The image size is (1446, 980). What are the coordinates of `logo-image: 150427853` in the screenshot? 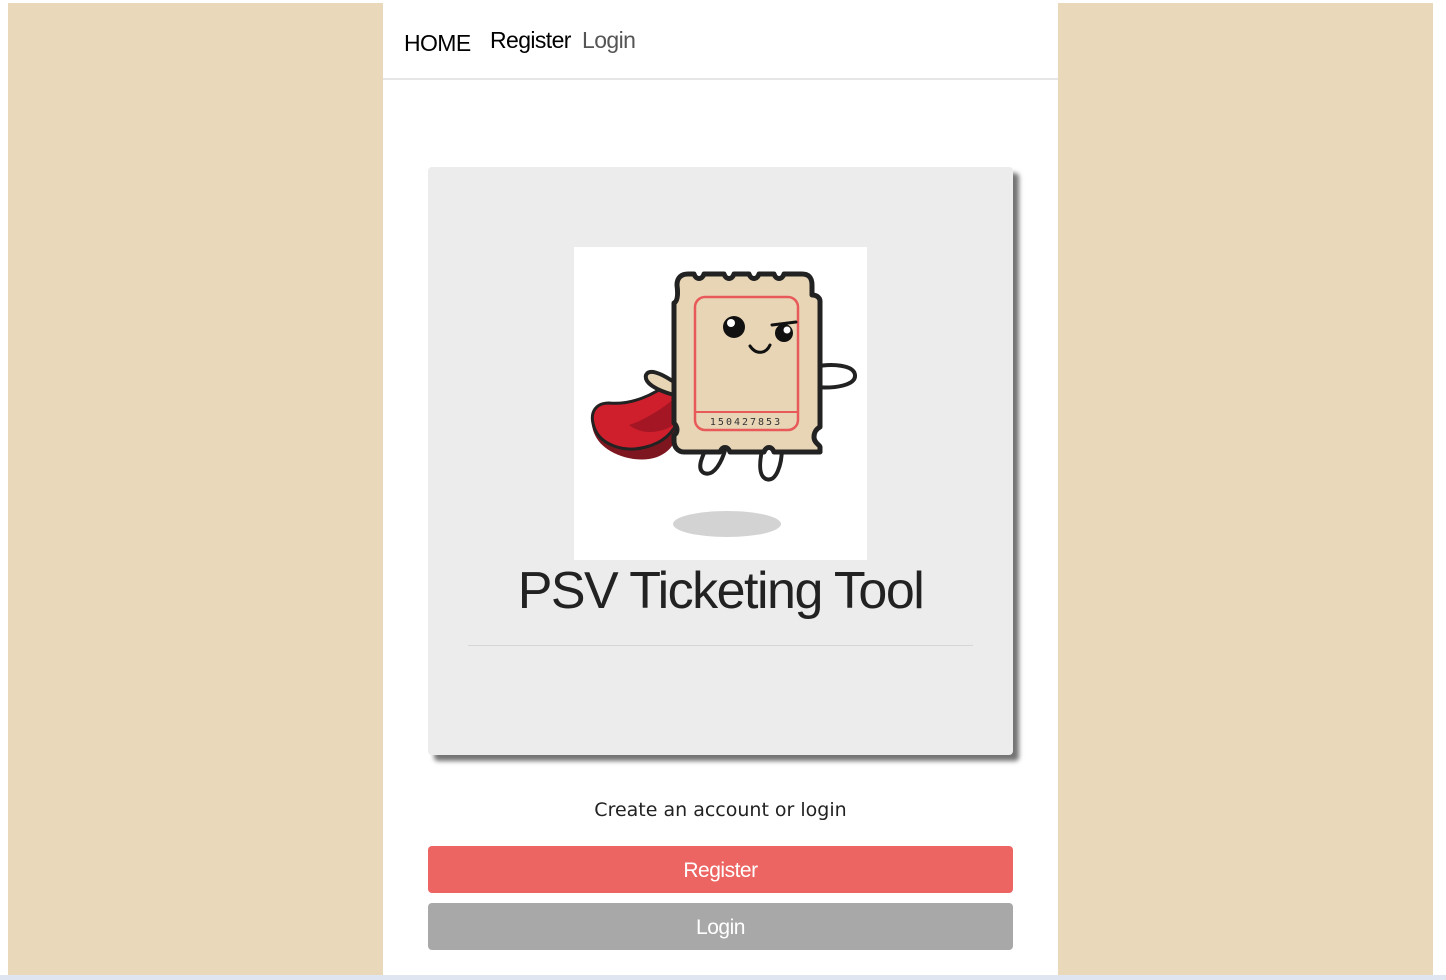 It's located at (720, 403).